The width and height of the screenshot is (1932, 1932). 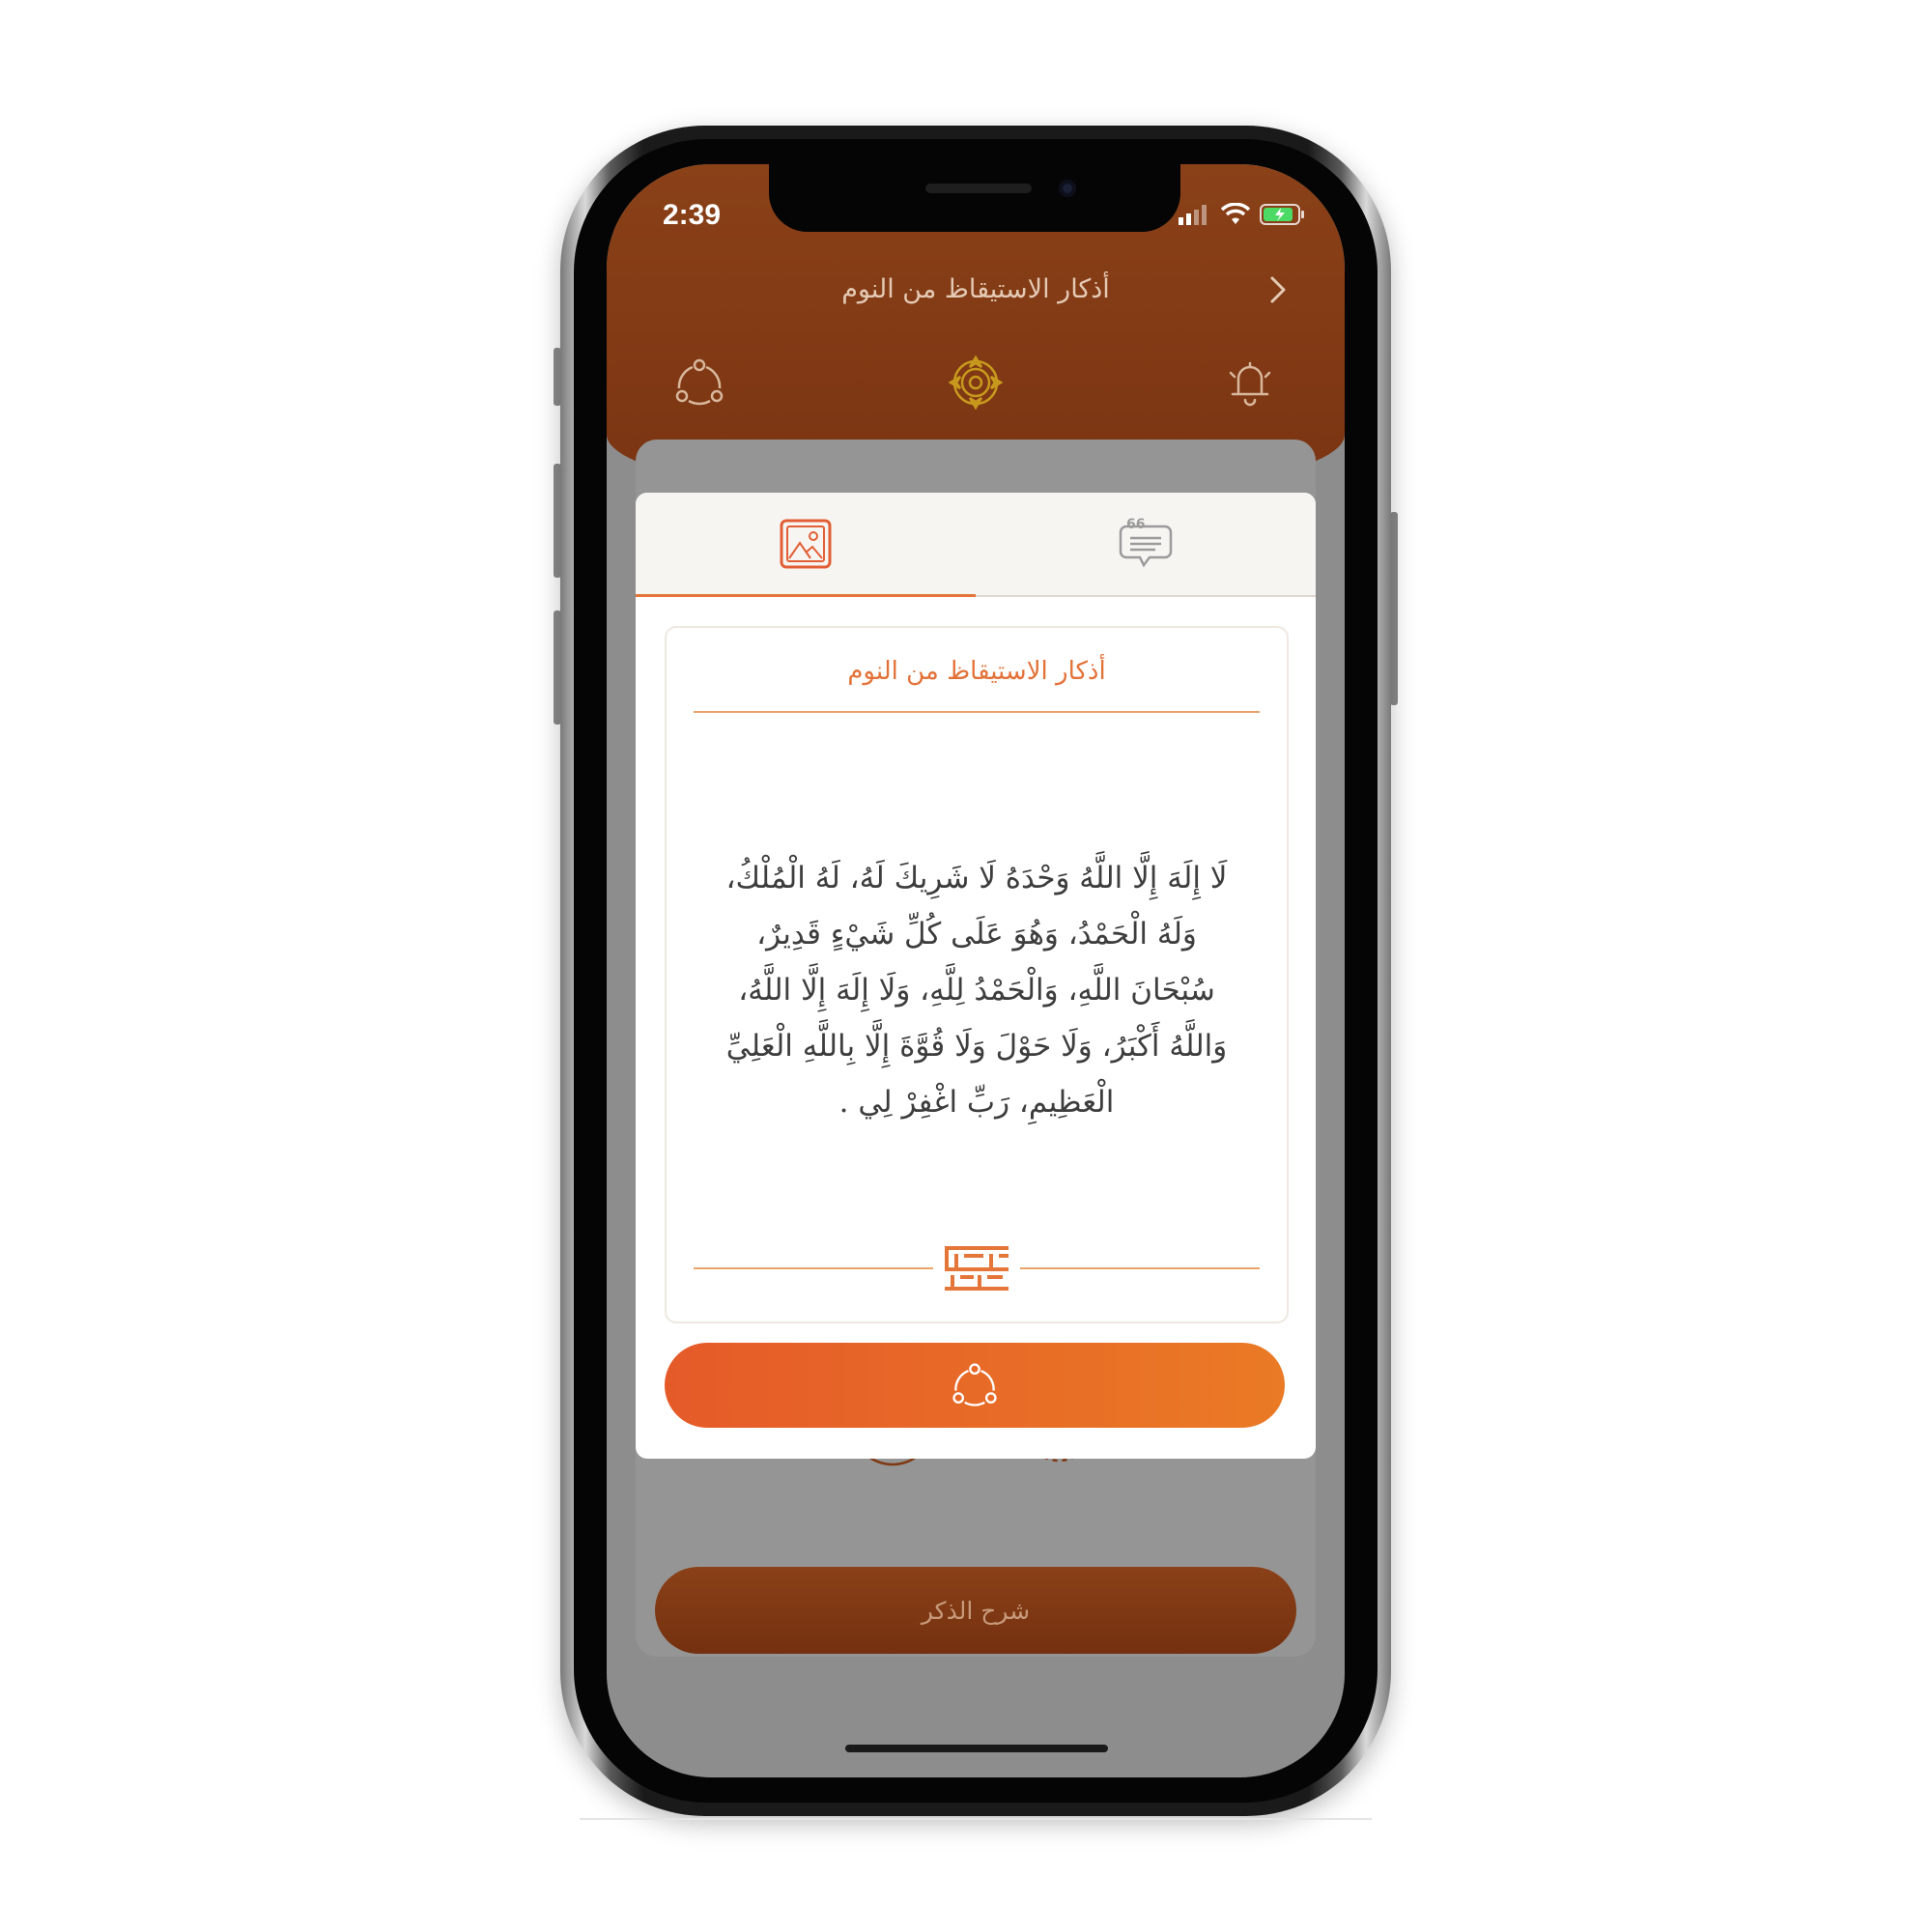 I want to click on tab-image, so click(x=806, y=545).